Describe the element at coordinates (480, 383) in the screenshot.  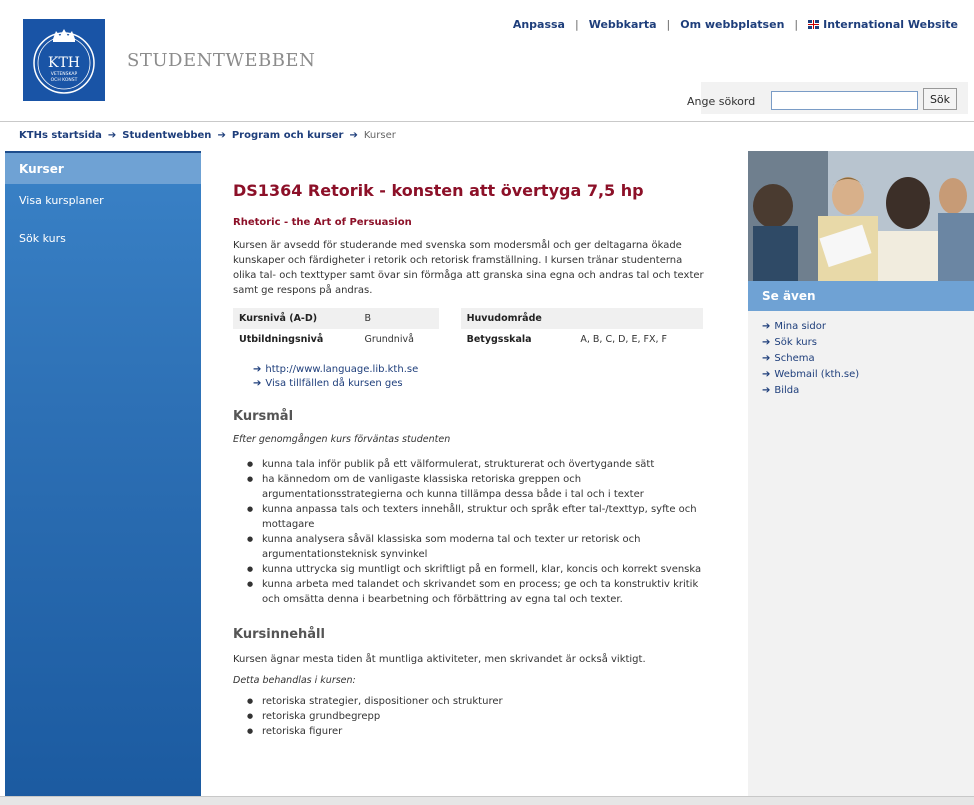
I see `link-visa-tillfallen: ➔ Visa tillfällen då kursen ges` at that location.